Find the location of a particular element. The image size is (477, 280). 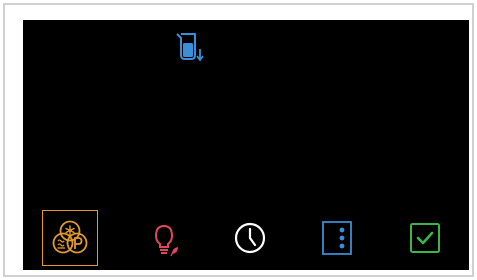

bean-mode-button is located at coordinates (70, 238).